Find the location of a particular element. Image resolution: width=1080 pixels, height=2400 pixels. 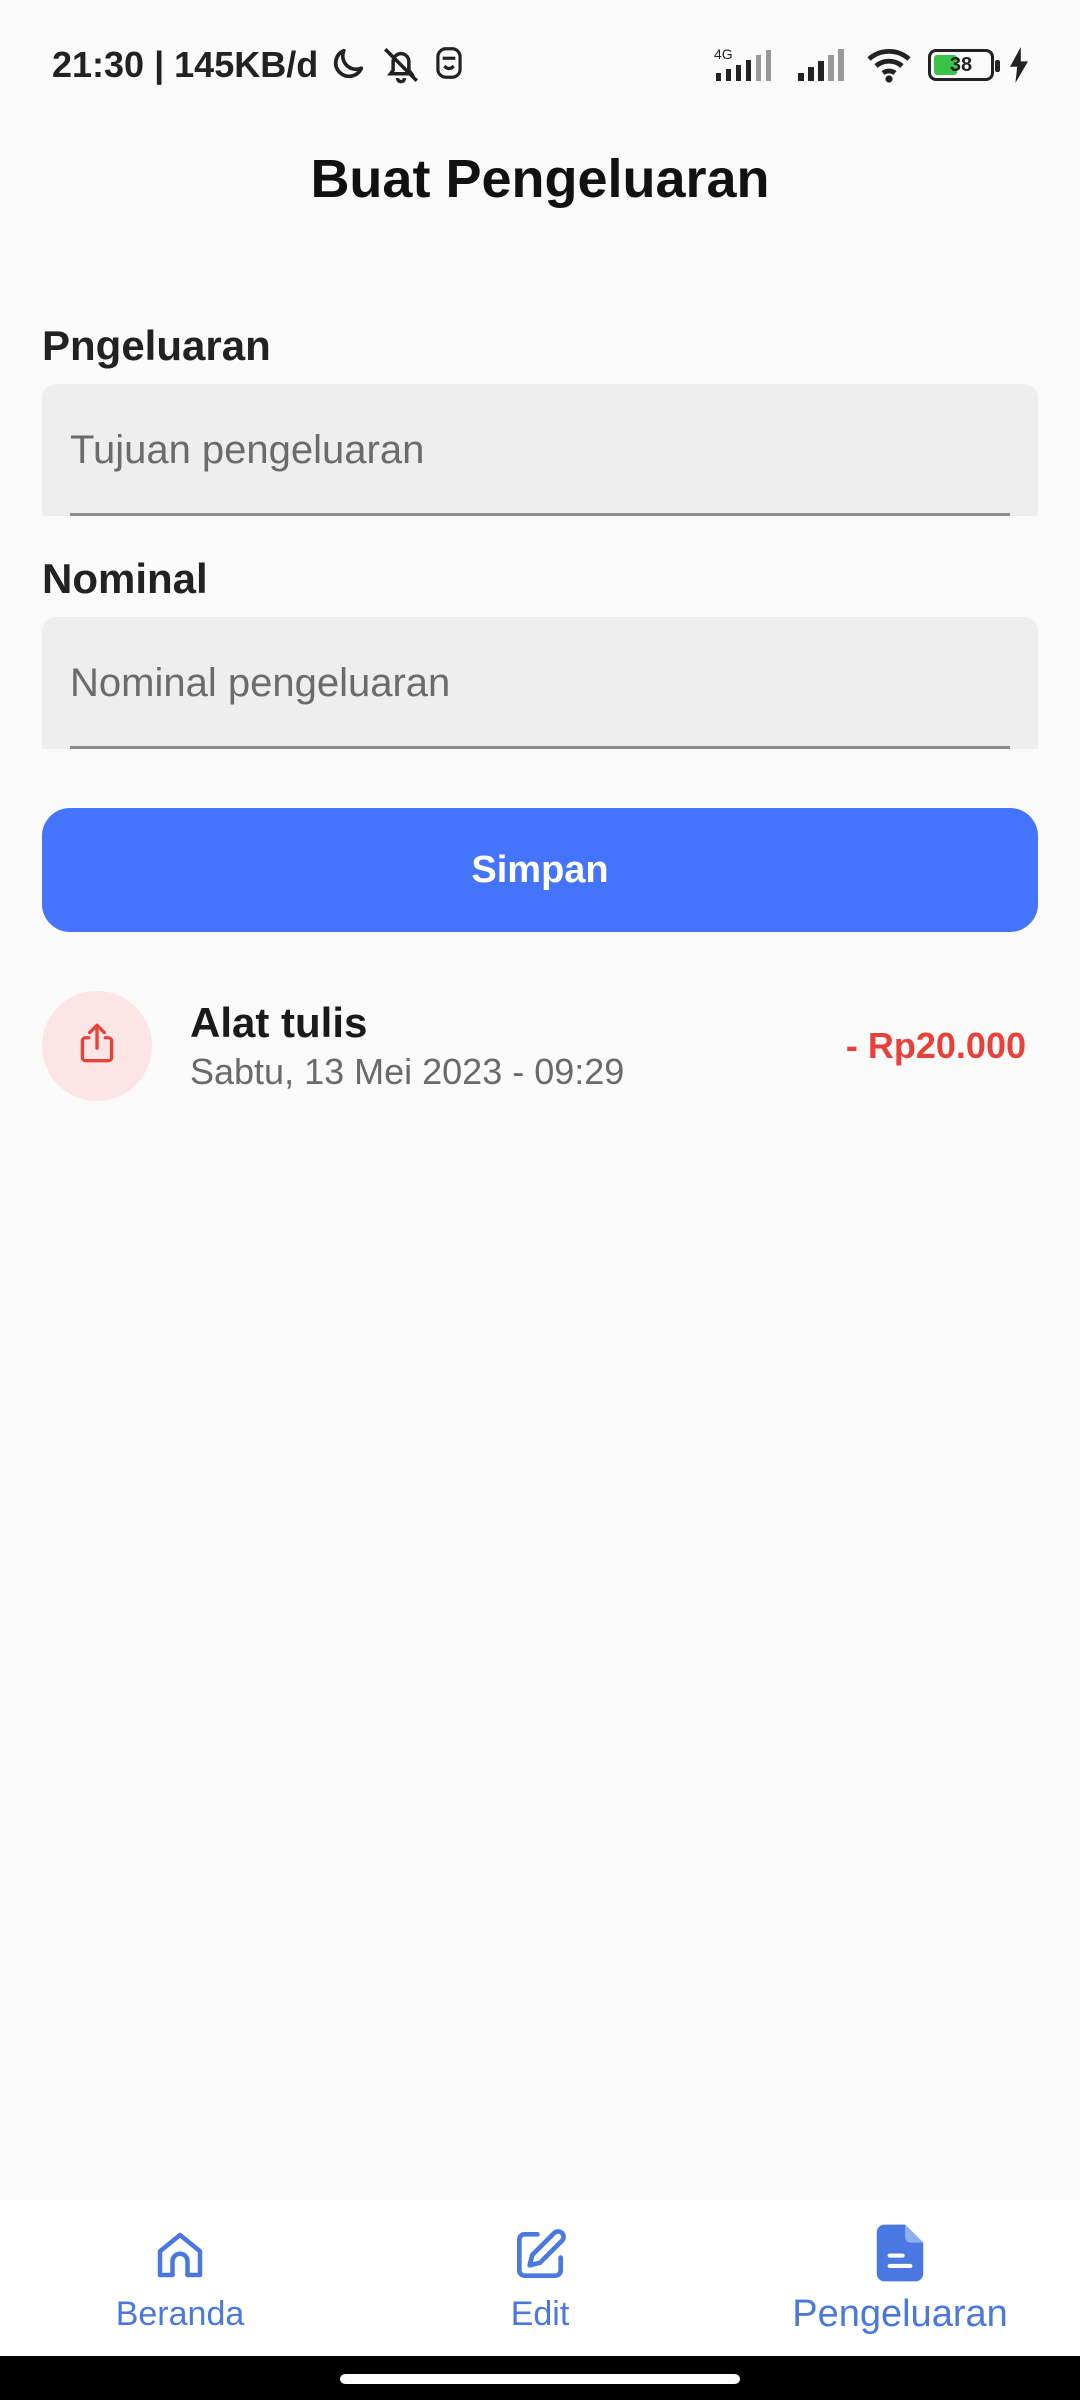

bottom-nav: Beranda Edit Pengeluaran is located at coordinates (540, 2278).